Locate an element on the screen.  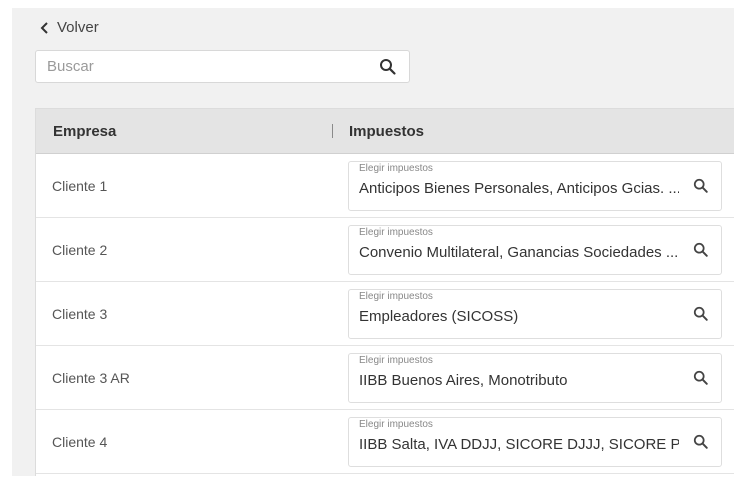
row-empresa: Cliente 3 AR is located at coordinates (91, 378).